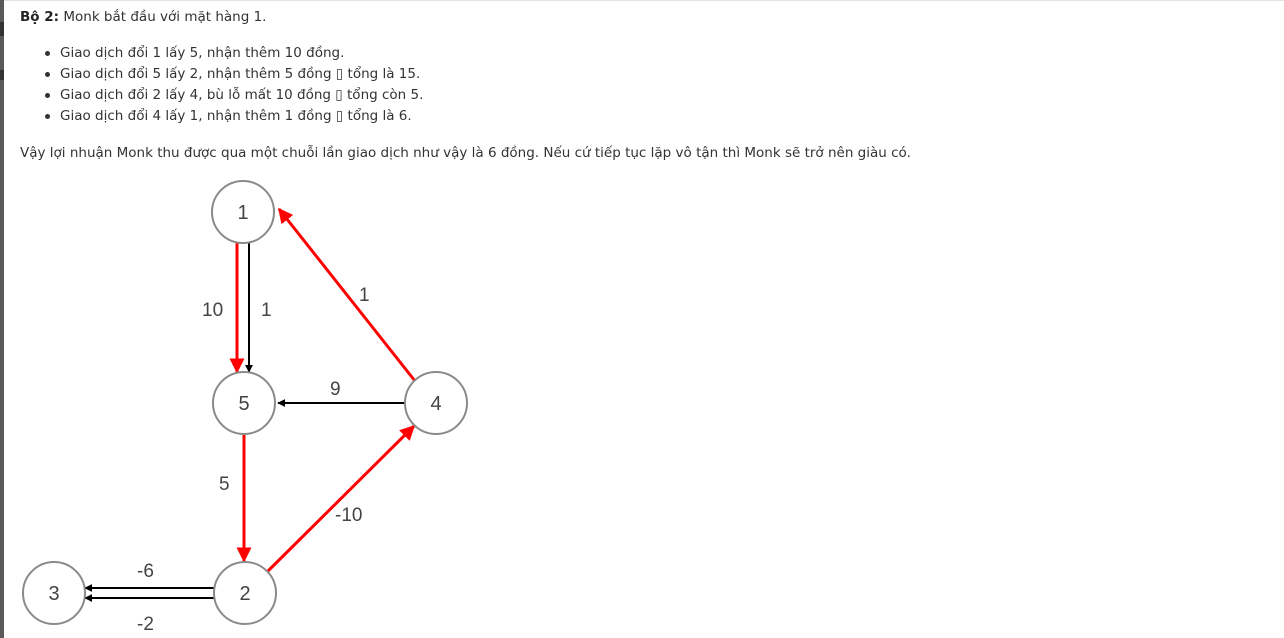 Image resolution: width=1284 pixels, height=638 pixels. I want to click on edge-label: -10, so click(348, 515).